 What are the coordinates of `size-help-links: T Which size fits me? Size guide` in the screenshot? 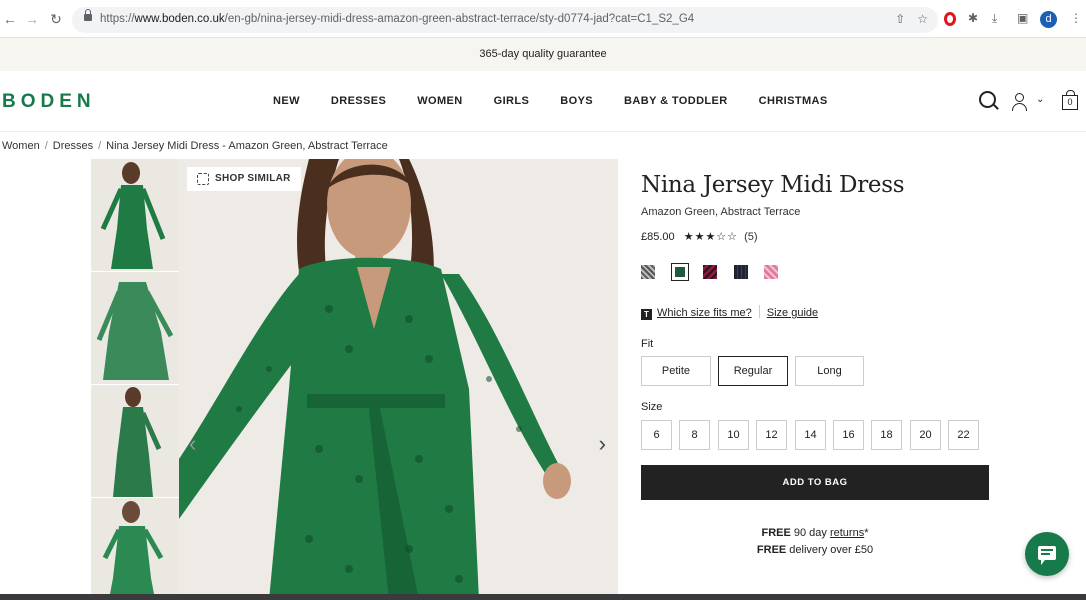 It's located at (729, 312).